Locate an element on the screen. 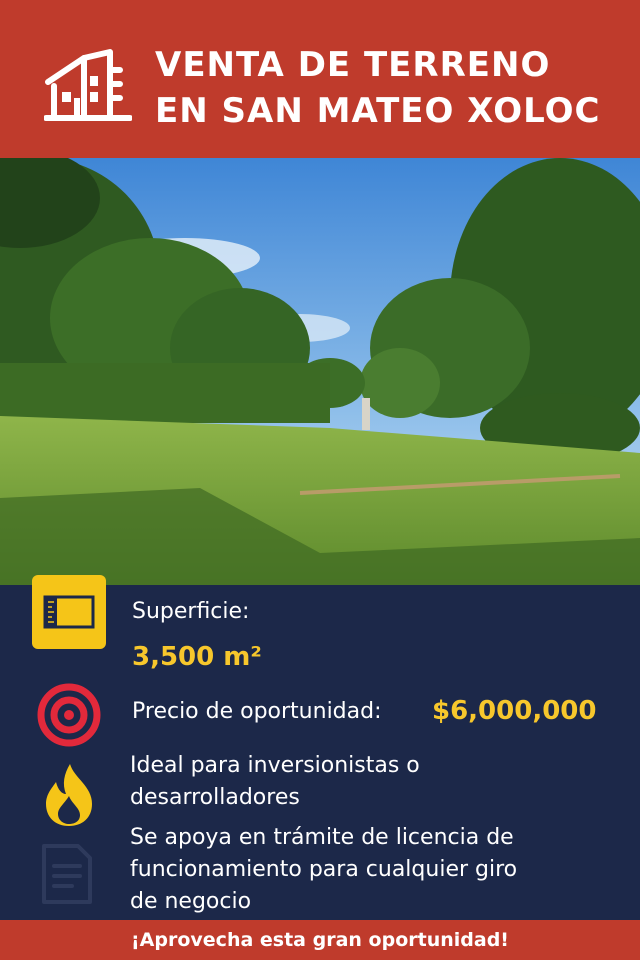 This screenshot has height=960, width=640. feature-price-value: $6,000,000 is located at coordinates (514, 711).